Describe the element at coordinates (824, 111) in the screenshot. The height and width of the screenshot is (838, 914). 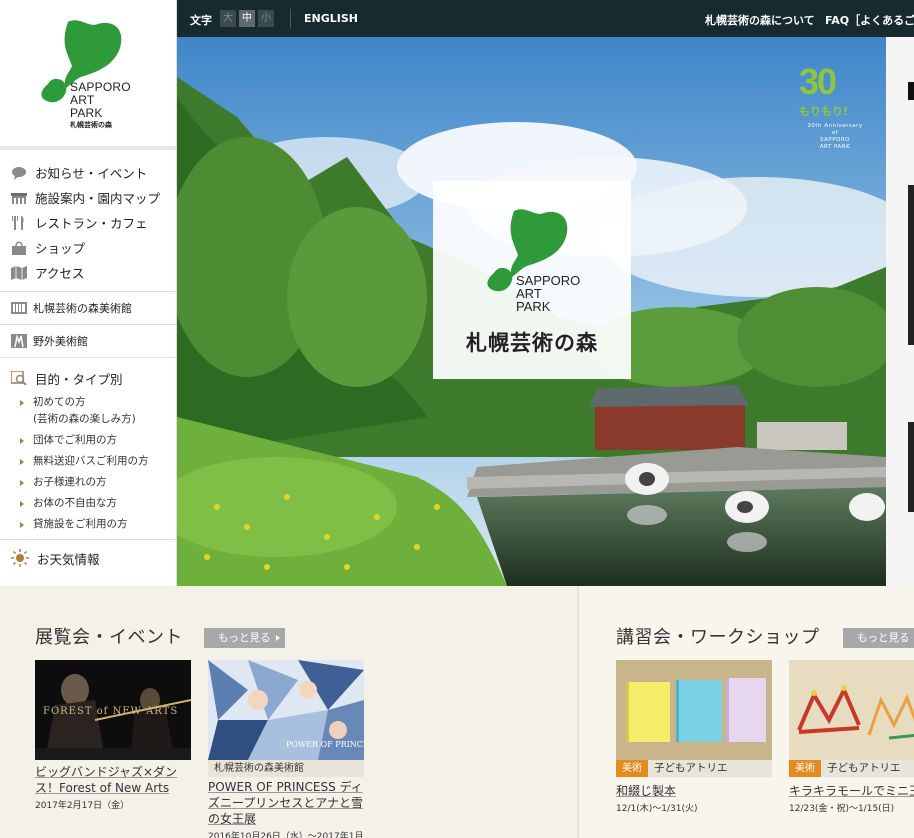
I see `anniversary-sub: もりもり!` at that location.